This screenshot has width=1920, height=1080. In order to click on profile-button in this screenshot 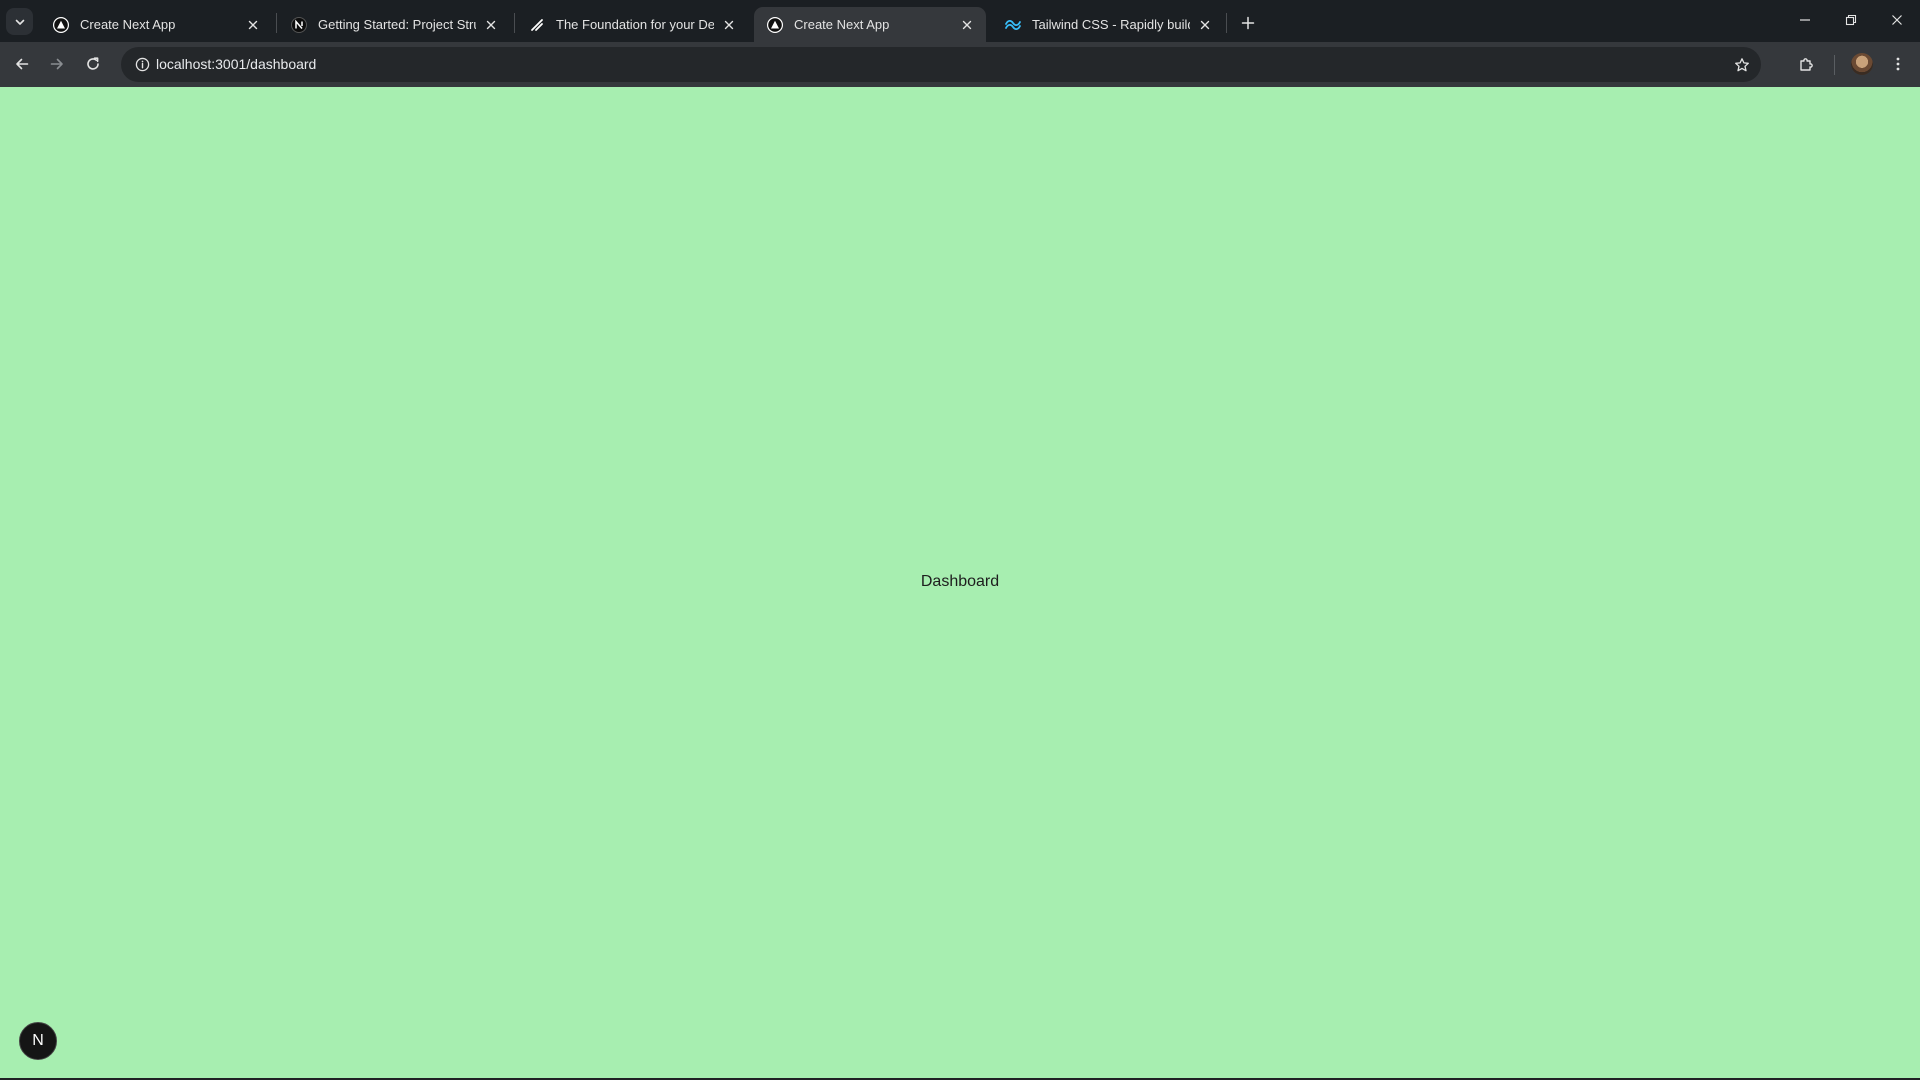, I will do `click(1862, 64)`.